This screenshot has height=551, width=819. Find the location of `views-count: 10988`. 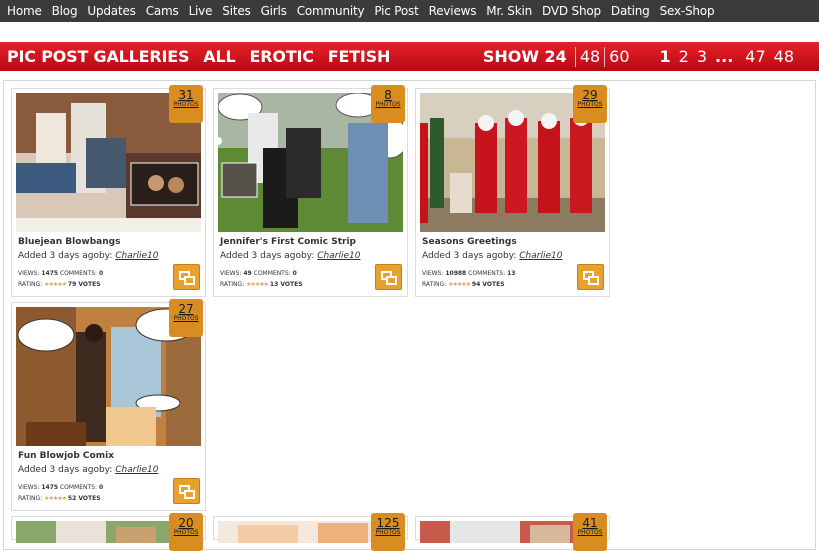

views-count: 10988 is located at coordinates (456, 273).